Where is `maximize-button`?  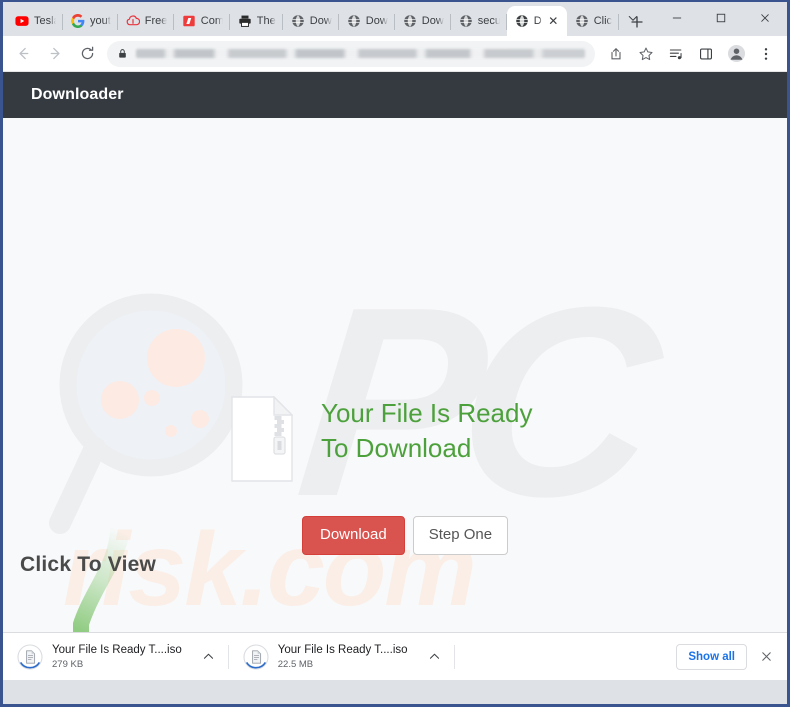 maximize-button is located at coordinates (721, 18).